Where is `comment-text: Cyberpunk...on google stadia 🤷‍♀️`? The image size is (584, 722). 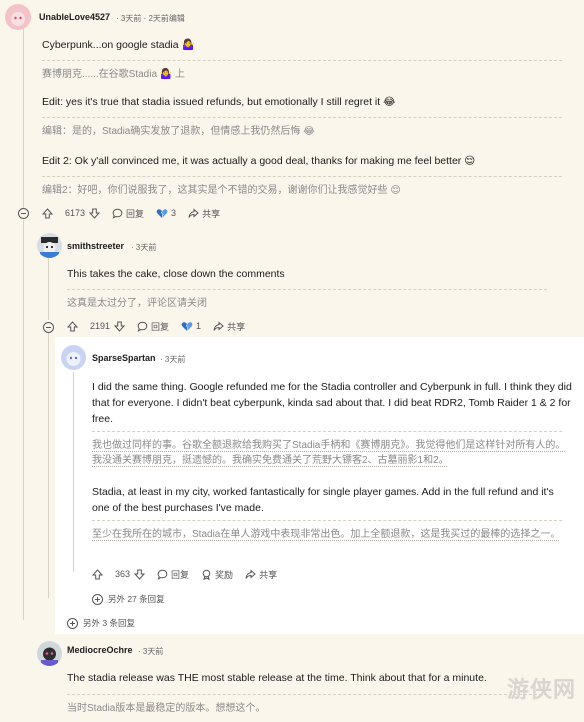 comment-text: Cyberpunk...on google stadia 🤷‍♀️ is located at coordinates (118, 45).